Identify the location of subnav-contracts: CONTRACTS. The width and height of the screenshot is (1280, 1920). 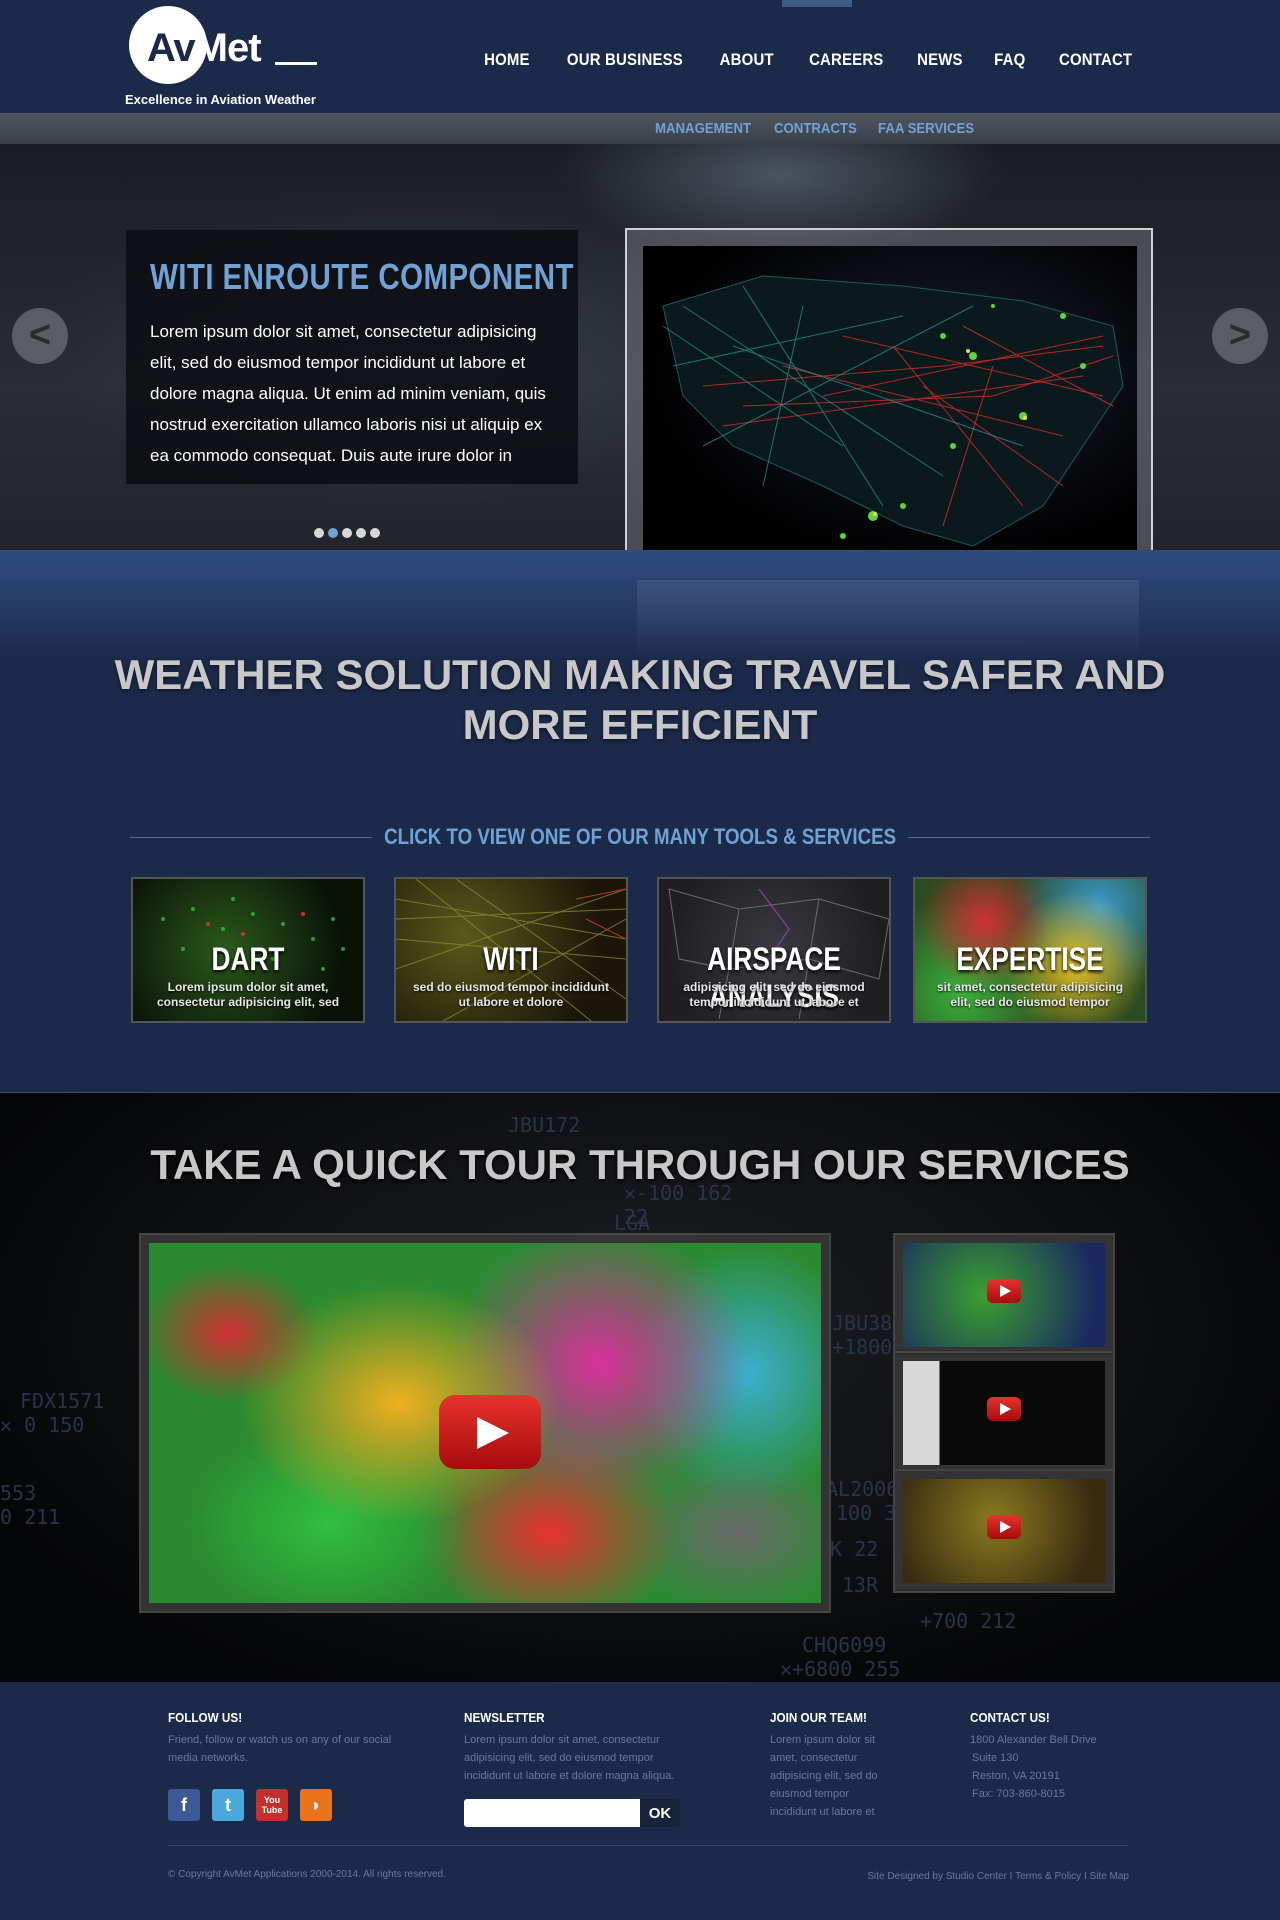
(815, 128).